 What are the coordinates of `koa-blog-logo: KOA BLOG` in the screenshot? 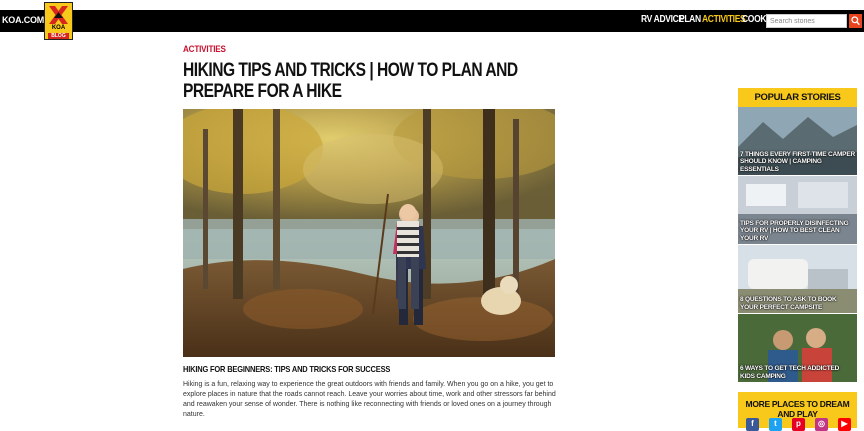 It's located at (58, 21).